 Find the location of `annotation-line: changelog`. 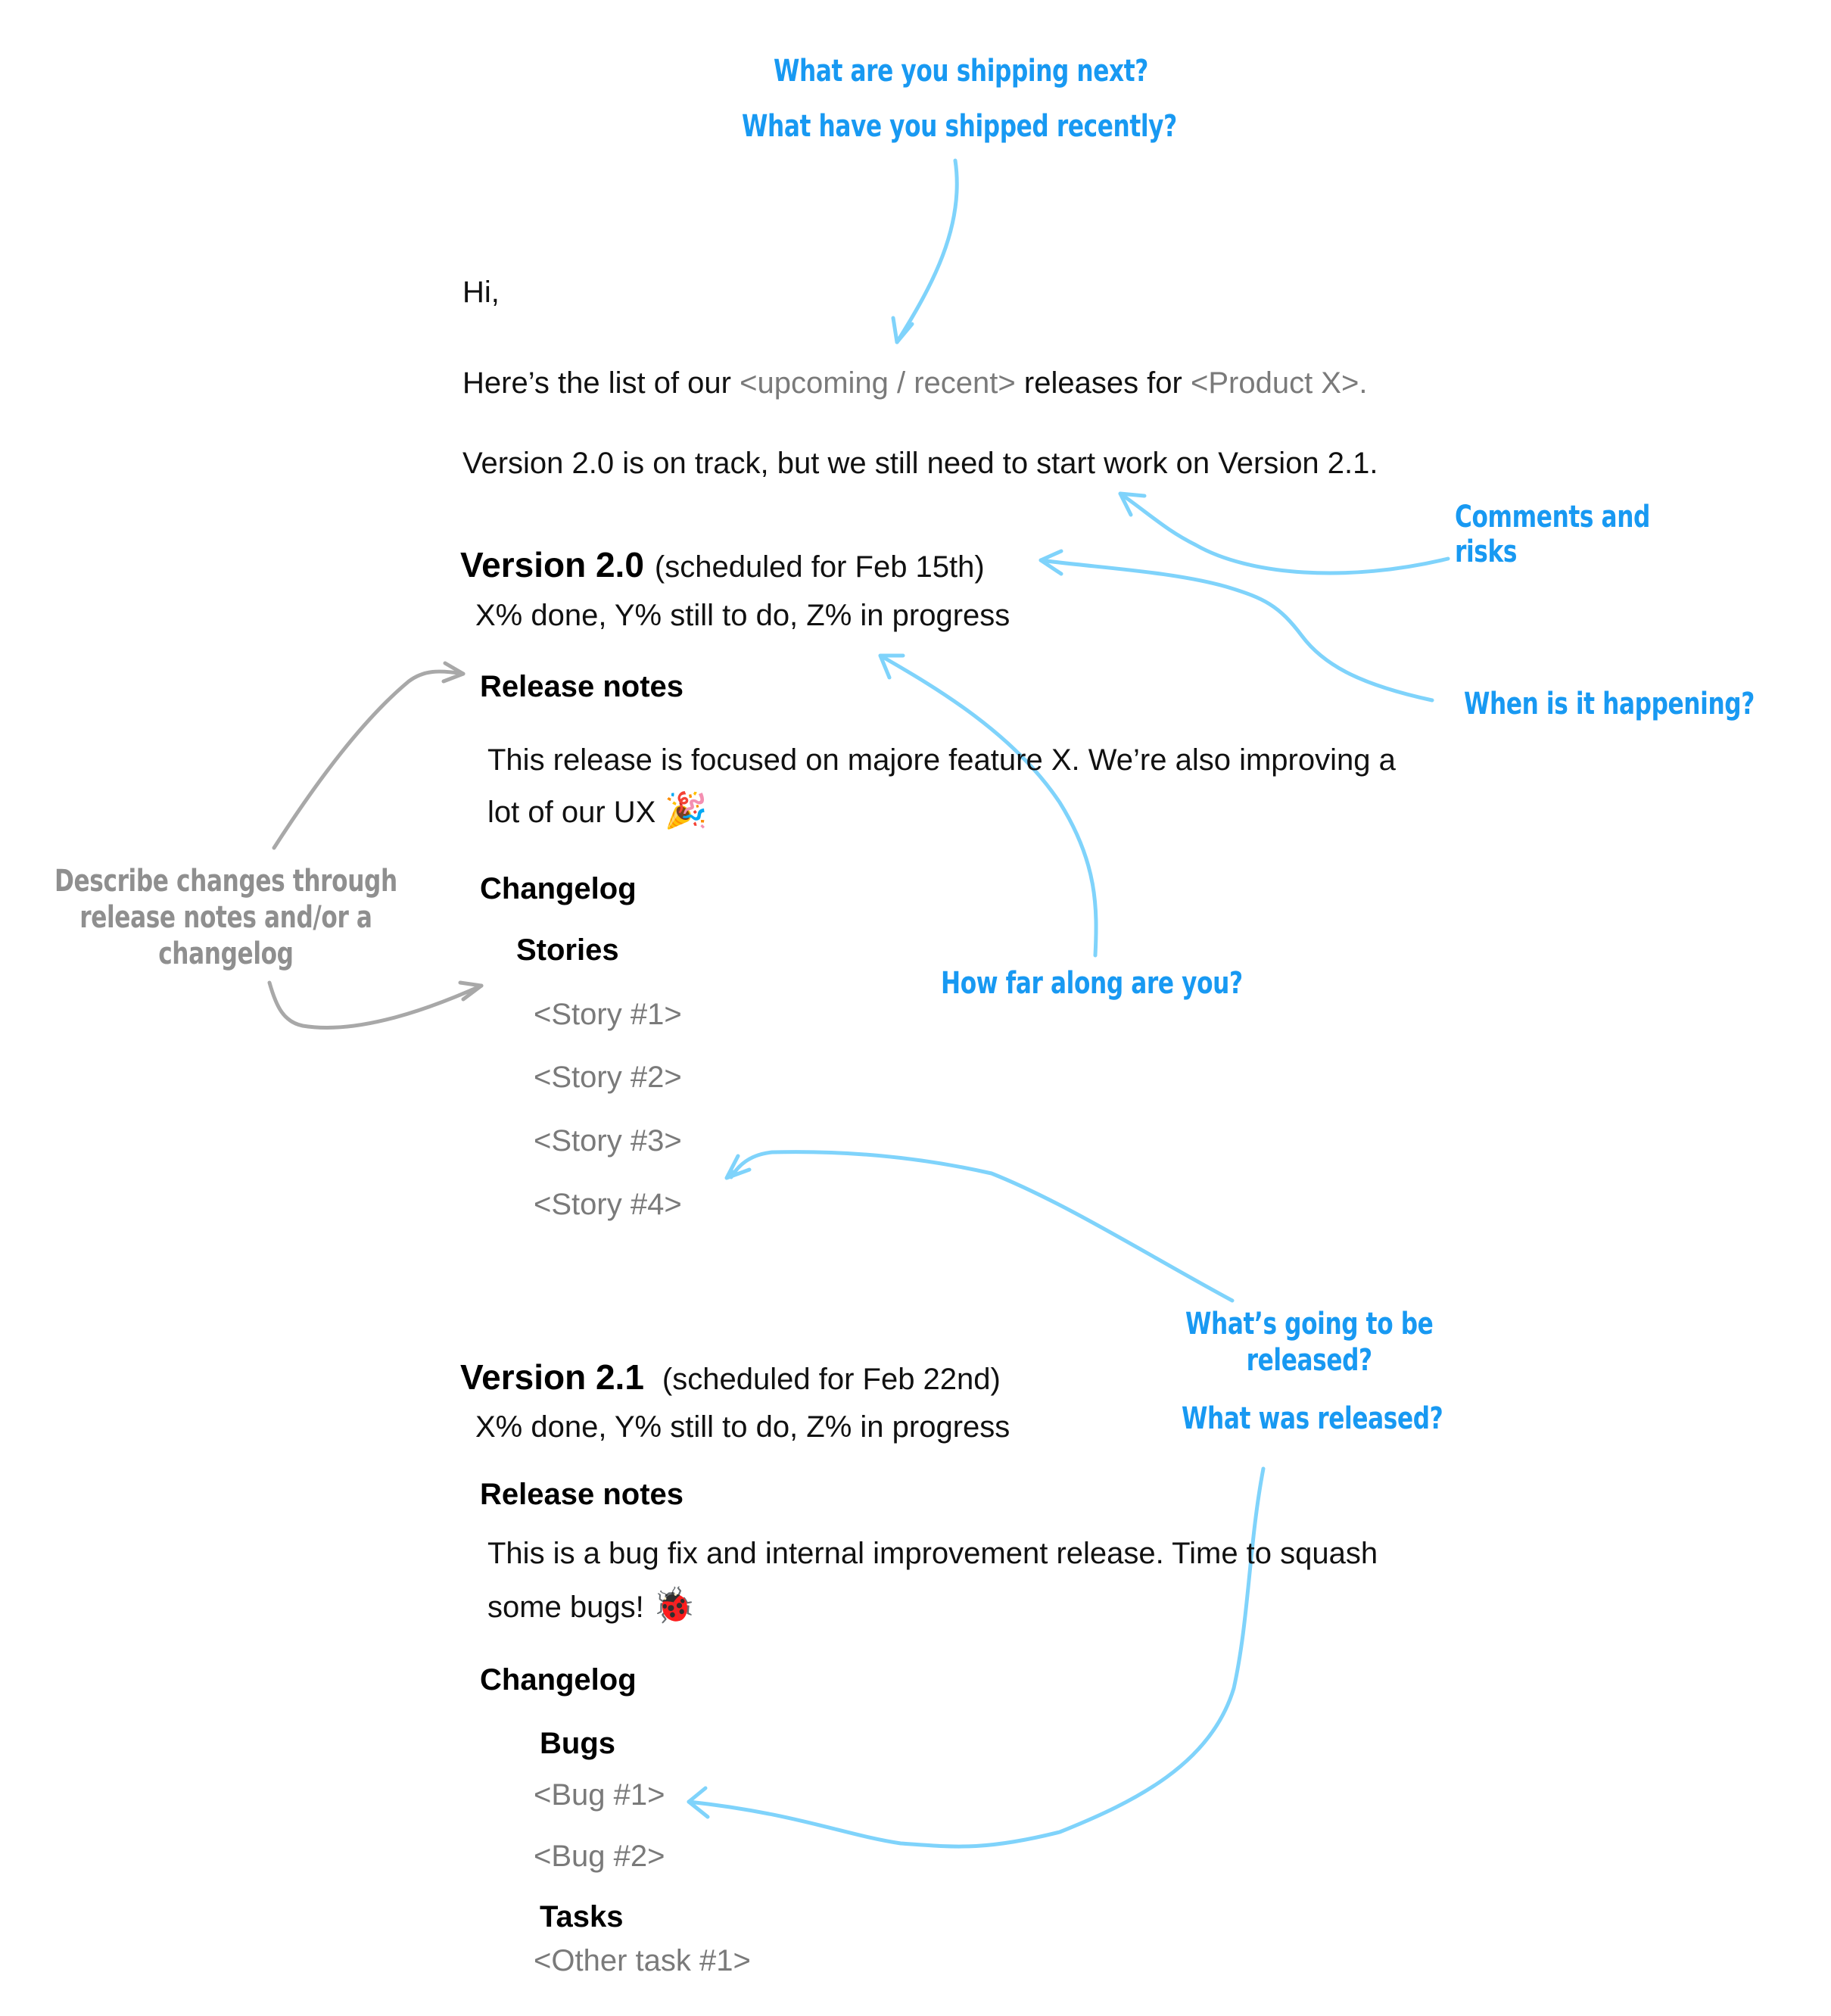

annotation-line: changelog is located at coordinates (226, 954).